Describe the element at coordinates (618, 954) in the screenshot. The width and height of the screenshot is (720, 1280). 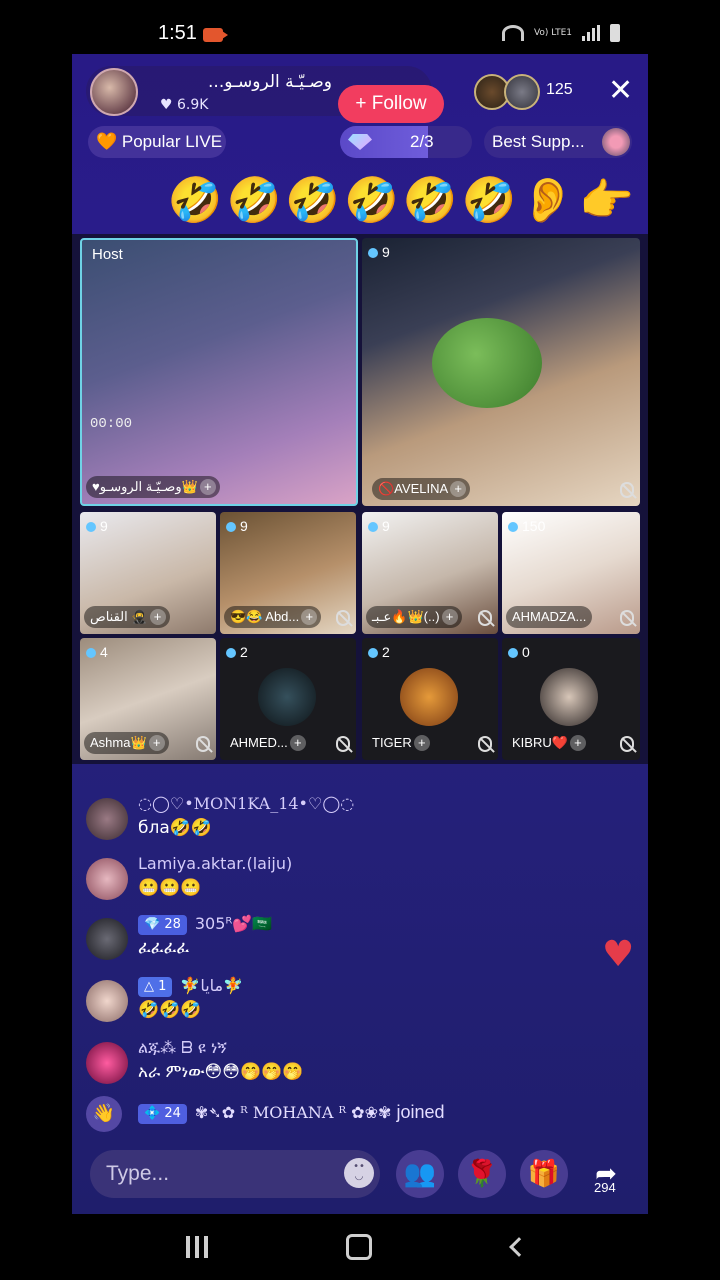
I see `floating-heart-icon: ♥` at that location.